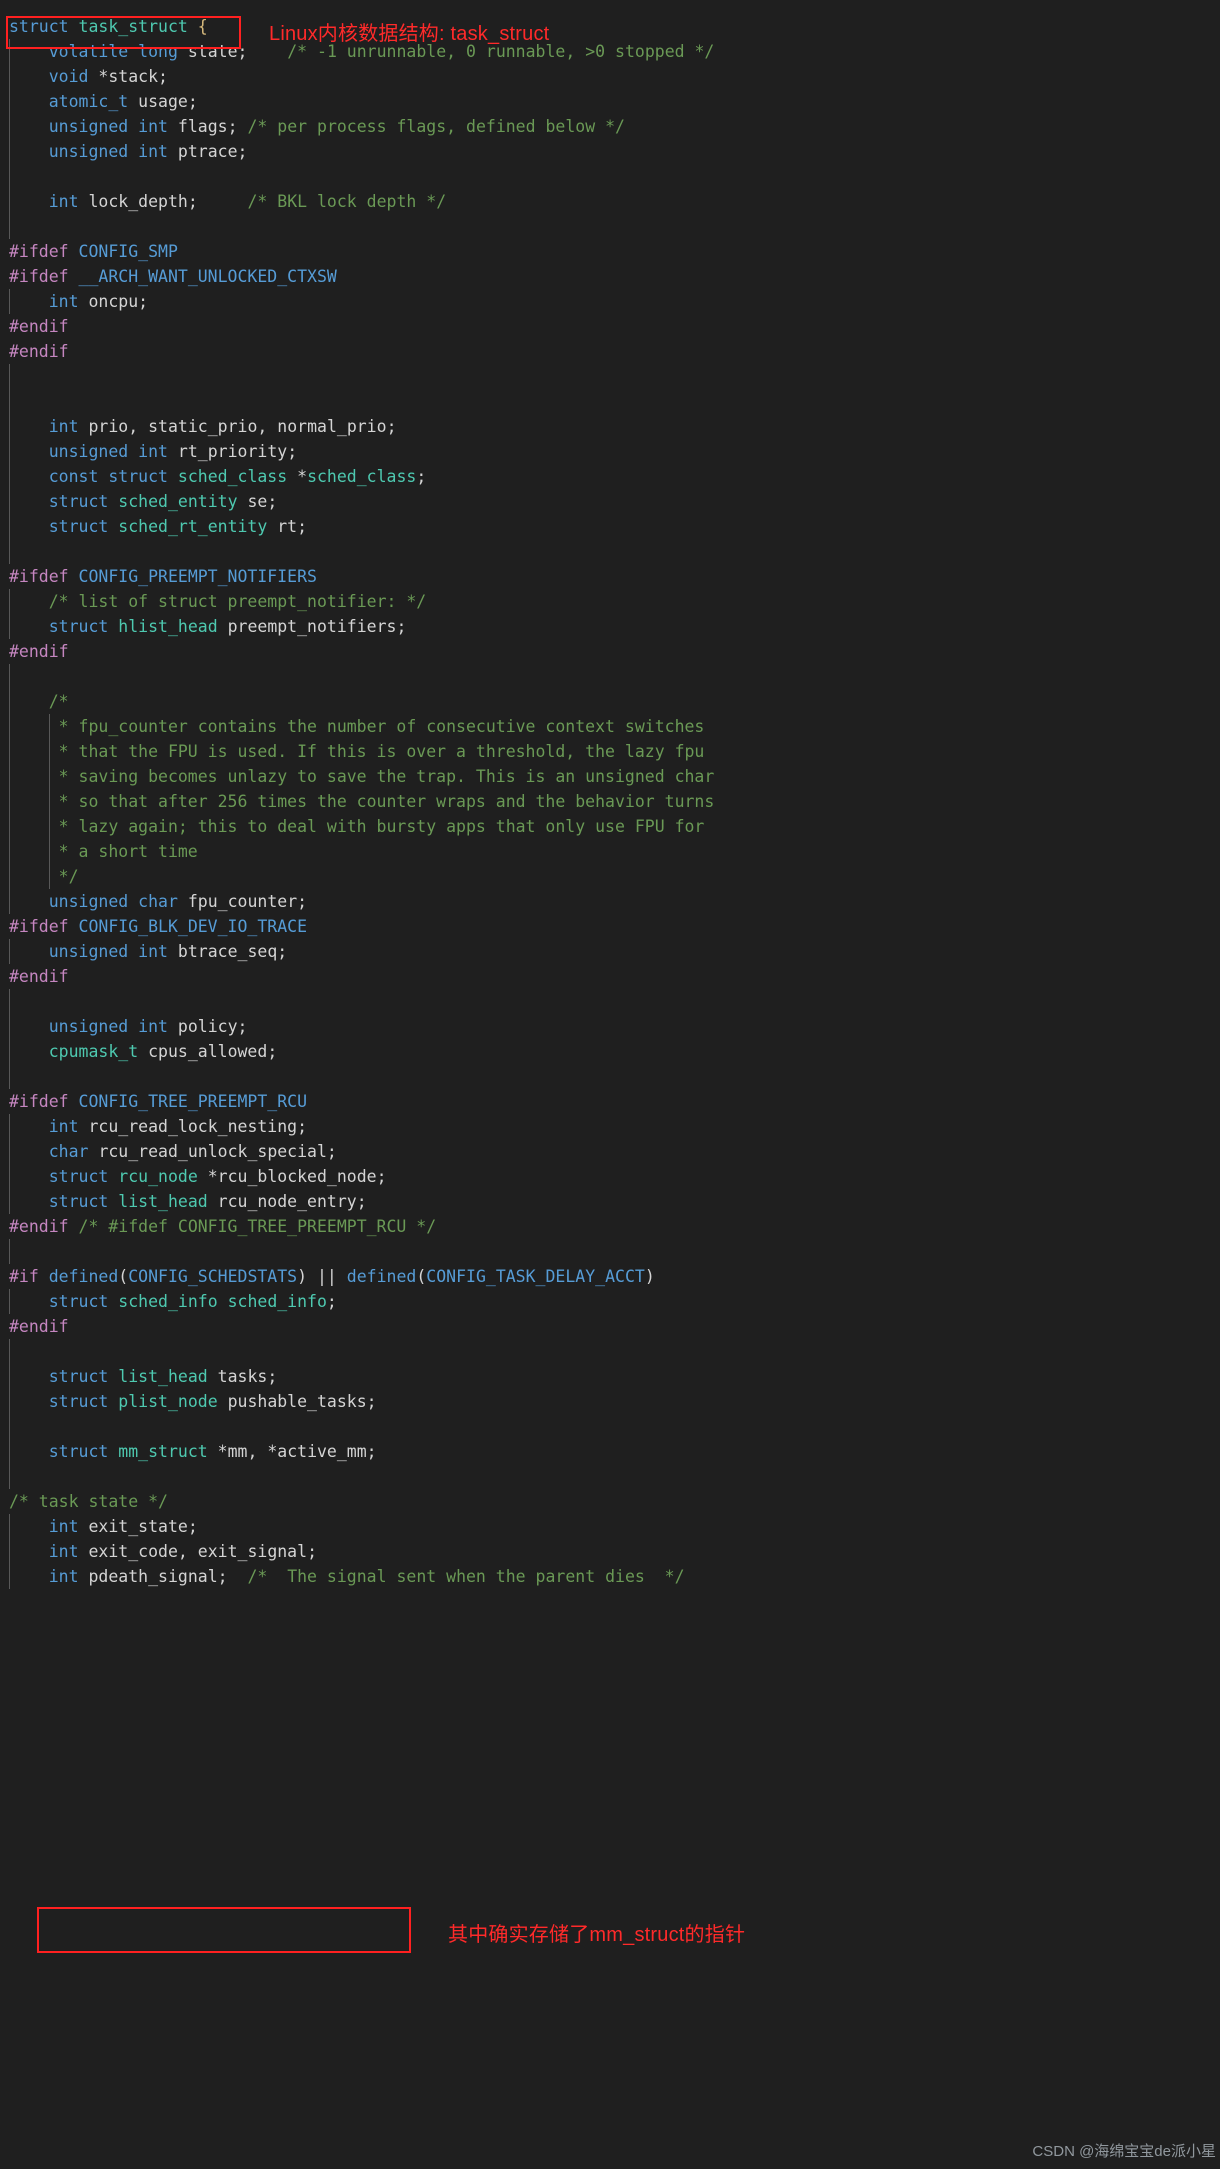  Describe the element at coordinates (610, 1101) in the screenshot. I see `code-line: #ifdef CONFIG_TREE_PREEMPT_RCU` at that location.